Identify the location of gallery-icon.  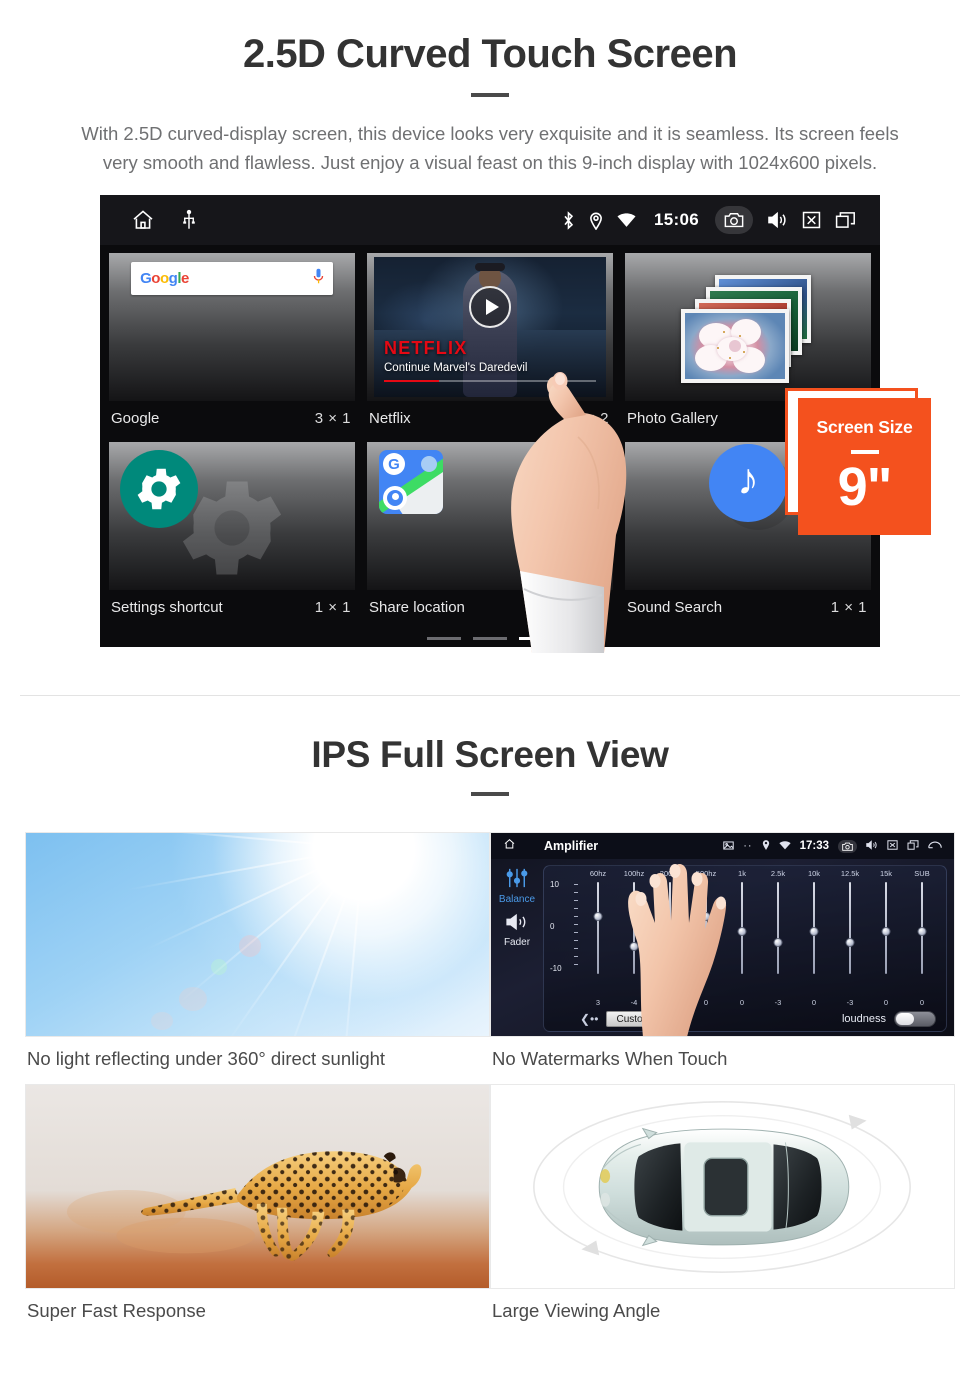
(728, 846).